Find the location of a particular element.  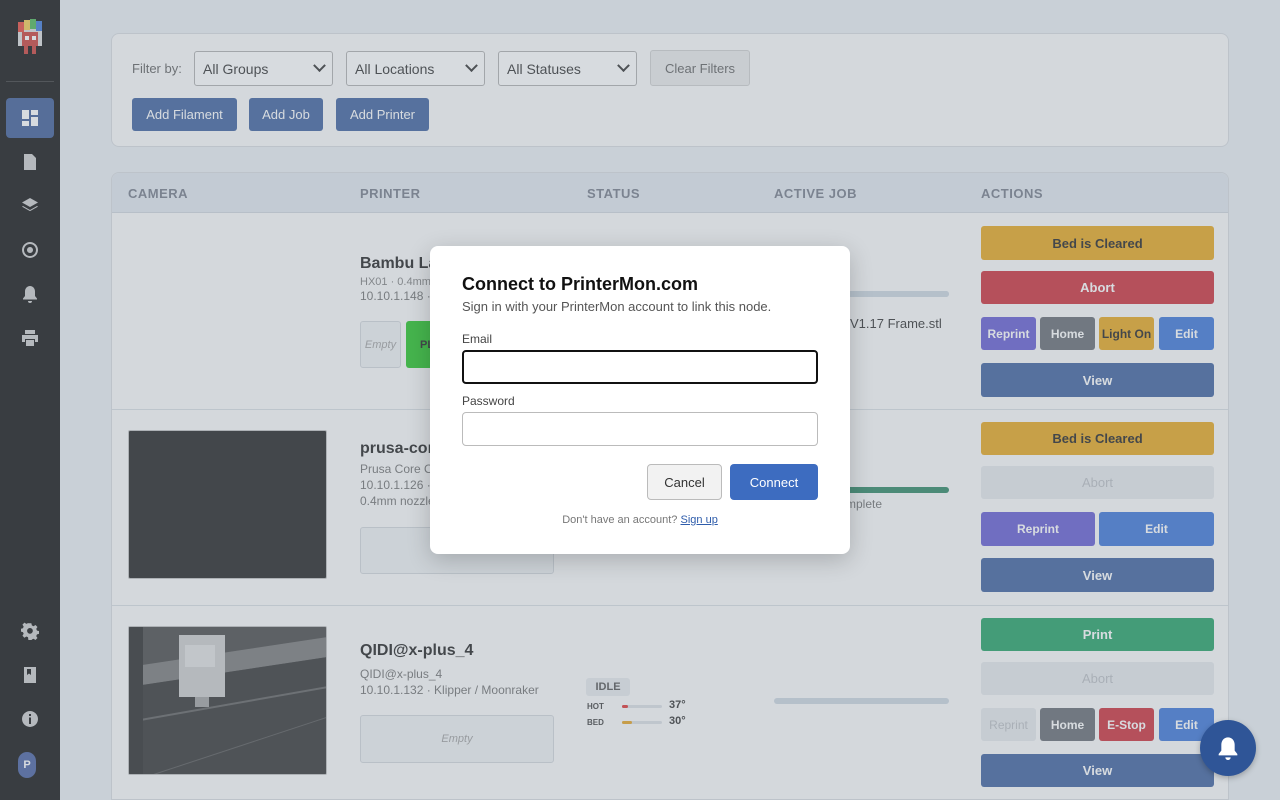

email-field is located at coordinates (640, 367).